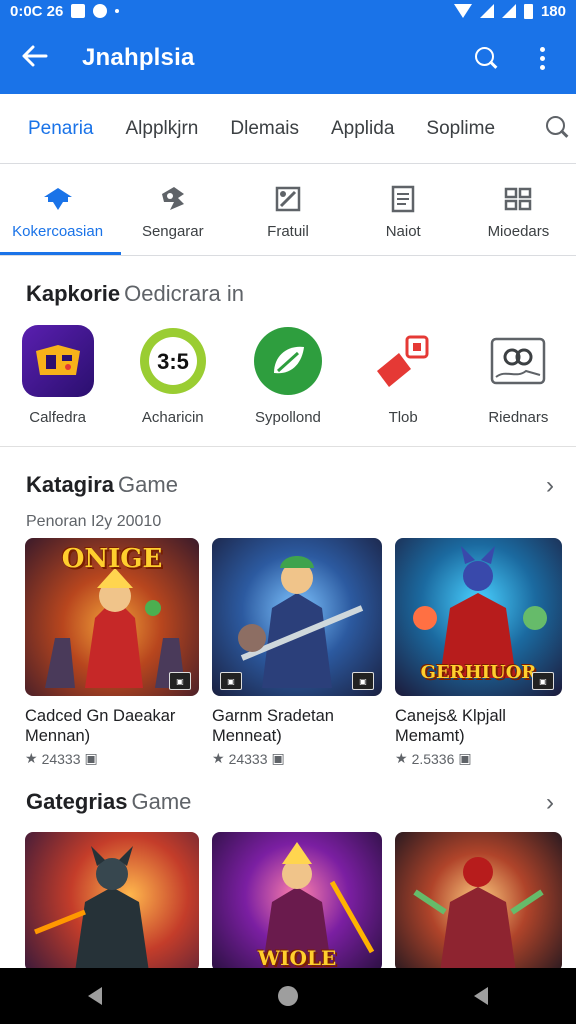 This screenshot has height=1024, width=576. What do you see at coordinates (57, 361) in the screenshot?
I see `game-controller-icon` at bounding box center [57, 361].